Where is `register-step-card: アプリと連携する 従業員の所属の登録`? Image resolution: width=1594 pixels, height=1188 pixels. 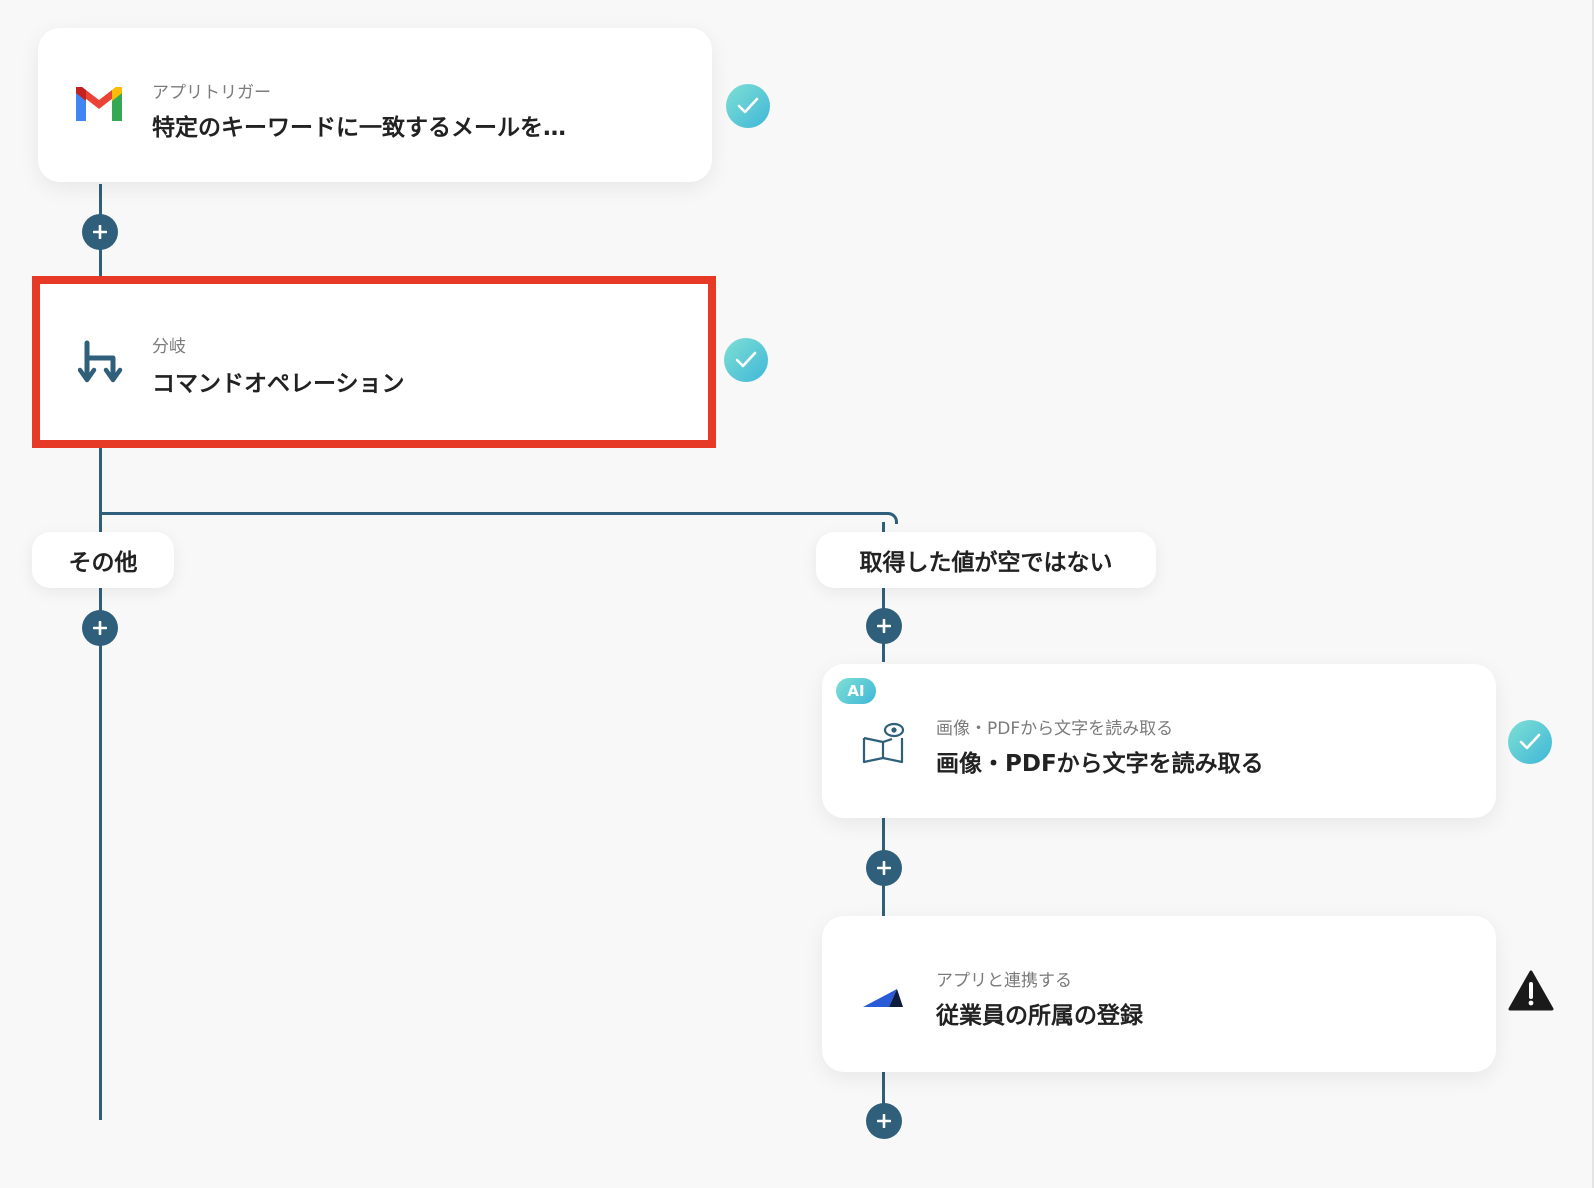
register-step-card: アプリと連携する 従業員の所属の登録 is located at coordinates (1159, 994).